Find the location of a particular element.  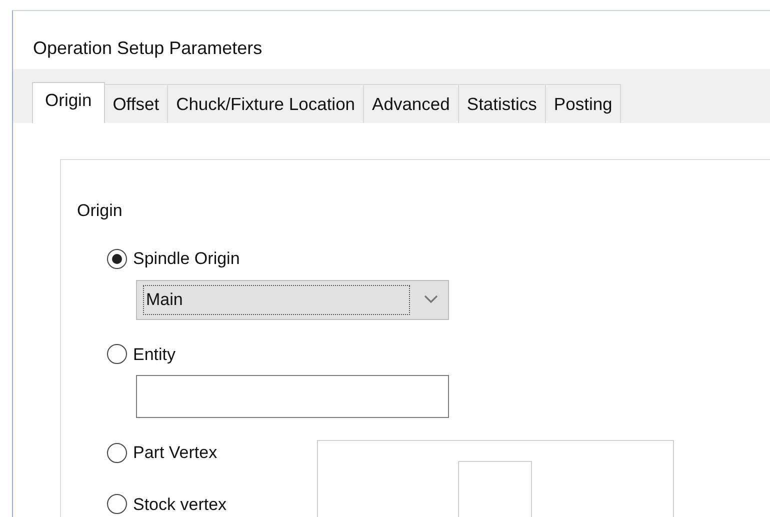

window-title: Operation Setup Parameters is located at coordinates (147, 48).